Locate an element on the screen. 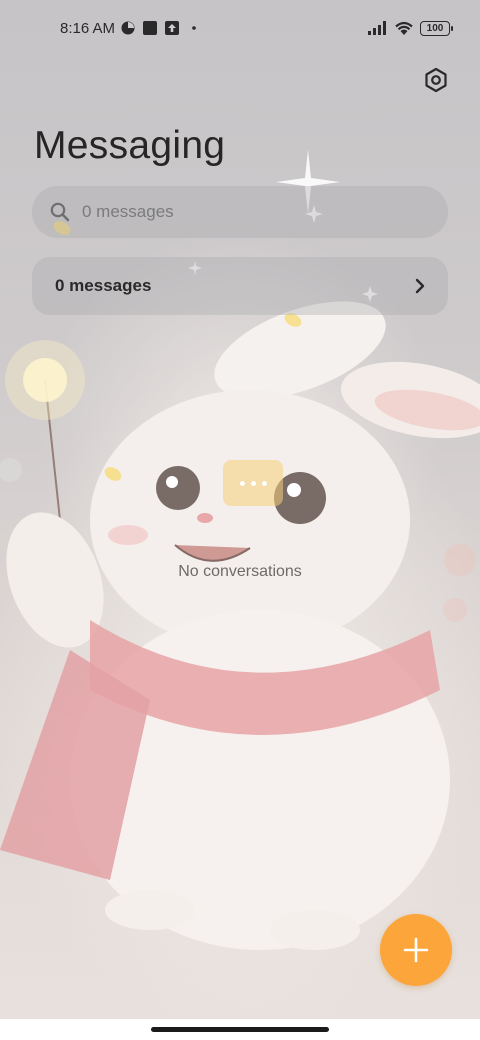 The width and height of the screenshot is (480, 1040). new-message-button is located at coordinates (416, 950).